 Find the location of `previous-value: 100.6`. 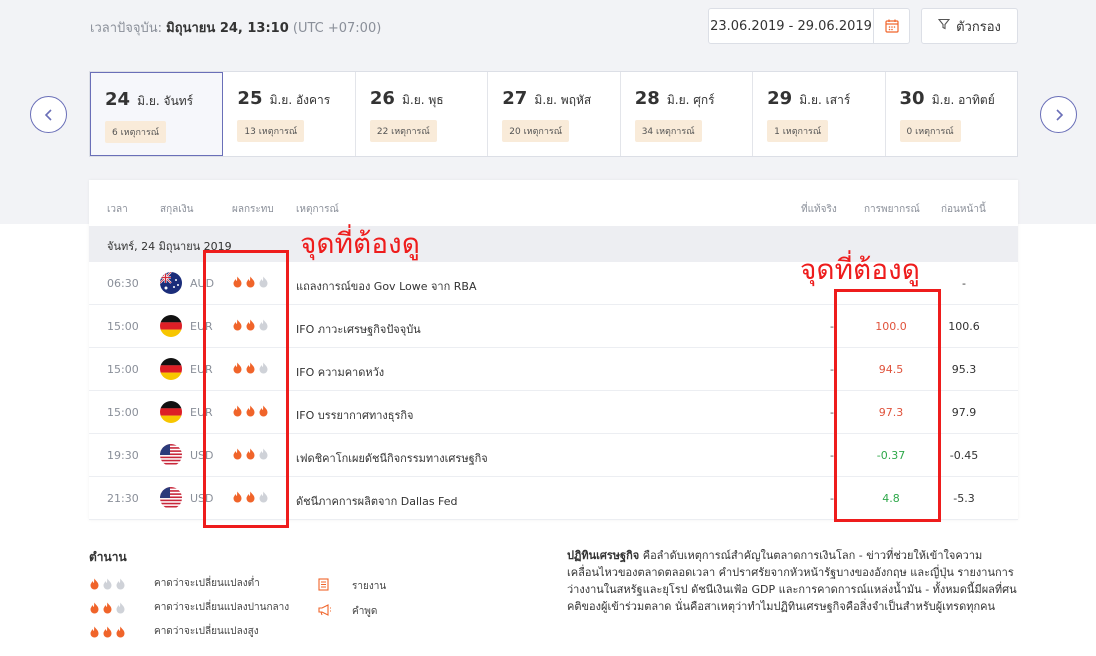

previous-value: 100.6 is located at coordinates (964, 326).